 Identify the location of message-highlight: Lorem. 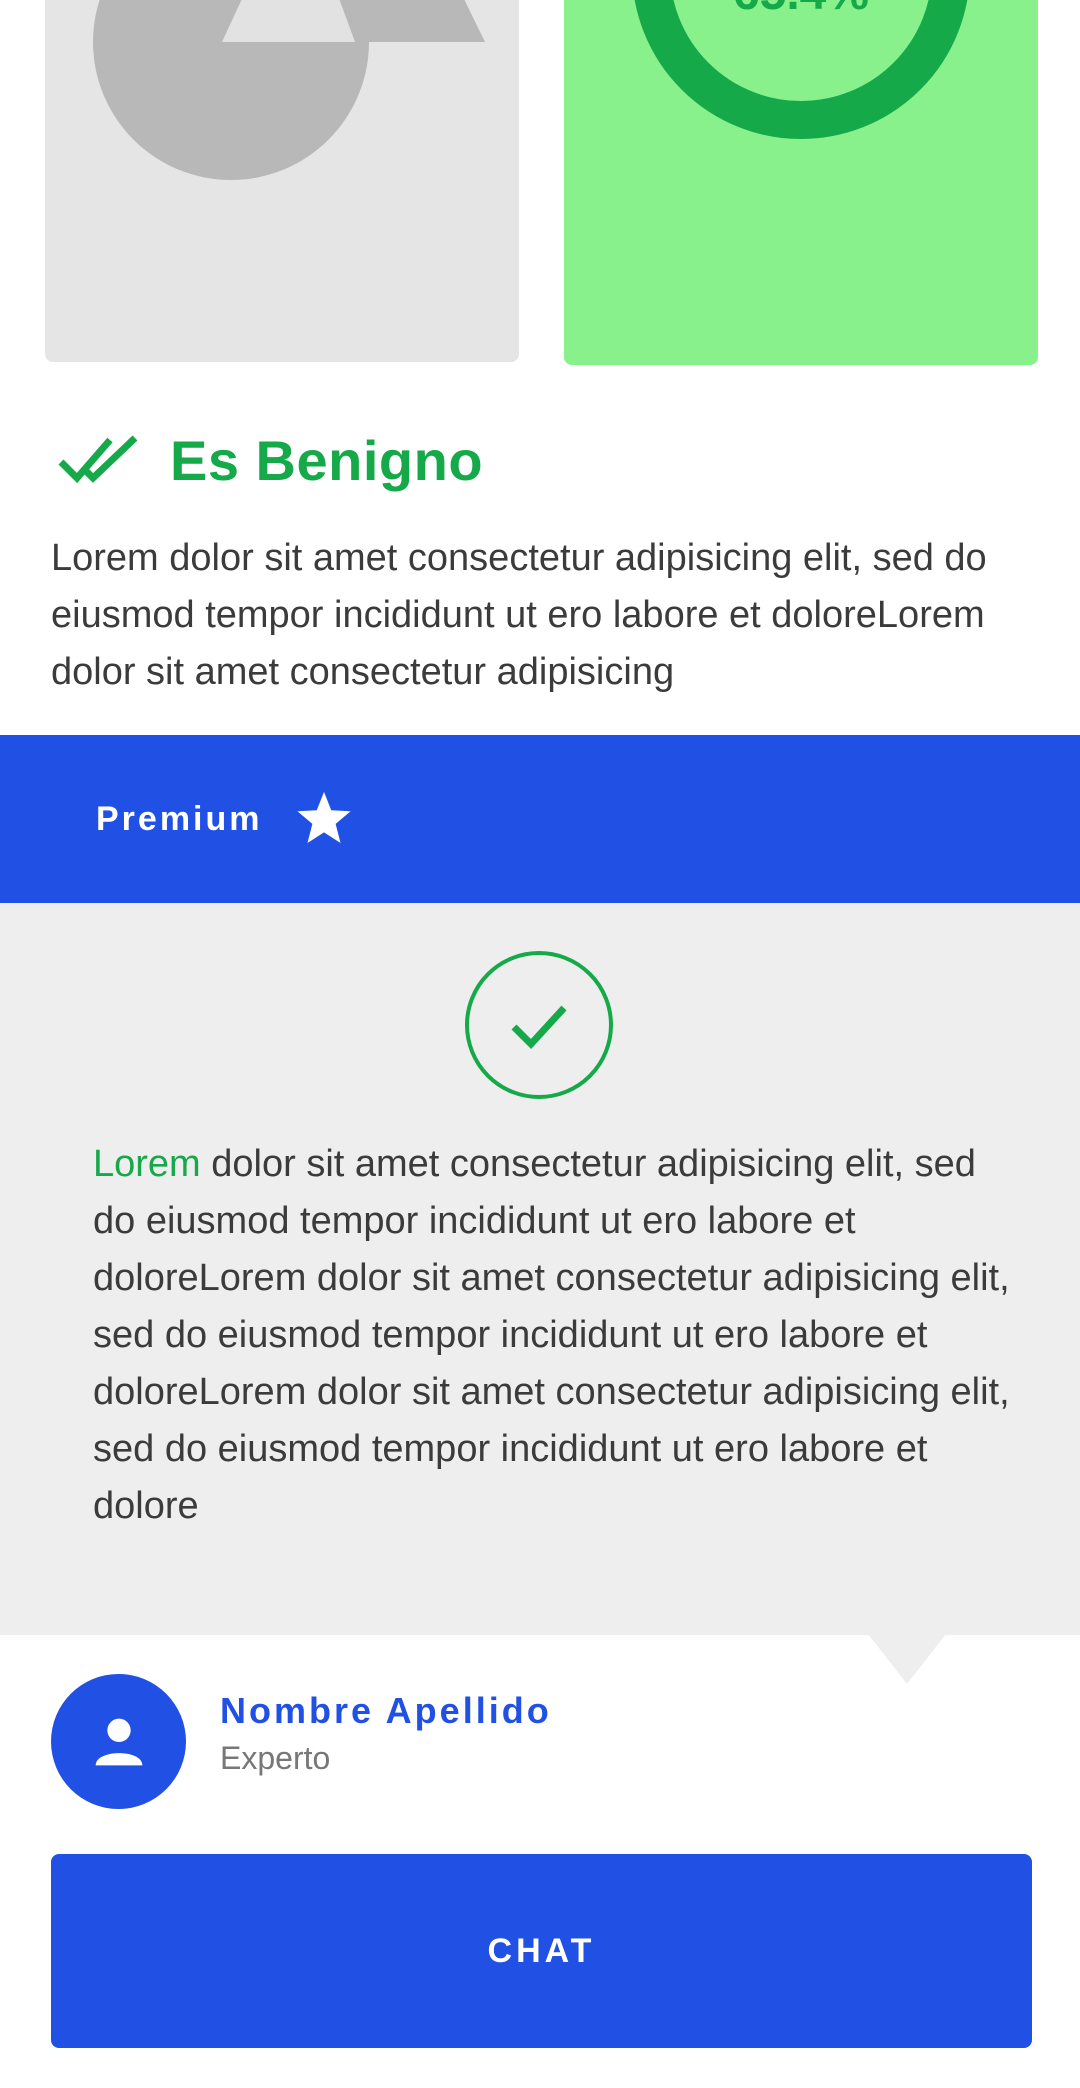
(147, 1164).